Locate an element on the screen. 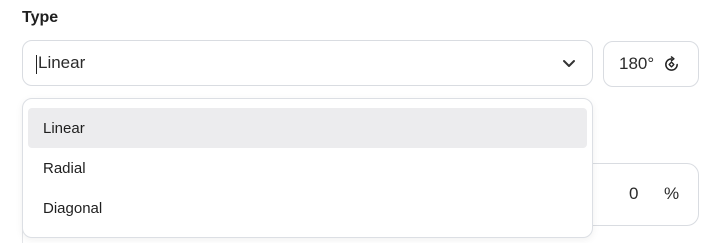  dropdown-option-radial: Radial is located at coordinates (307, 168).